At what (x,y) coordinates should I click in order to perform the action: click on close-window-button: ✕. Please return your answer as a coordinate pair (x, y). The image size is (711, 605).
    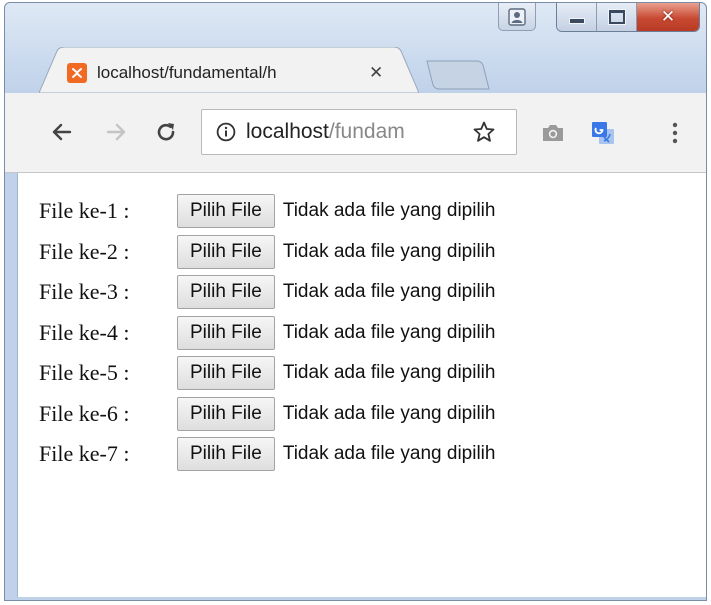
    Looking at the image, I should click on (668, 17).